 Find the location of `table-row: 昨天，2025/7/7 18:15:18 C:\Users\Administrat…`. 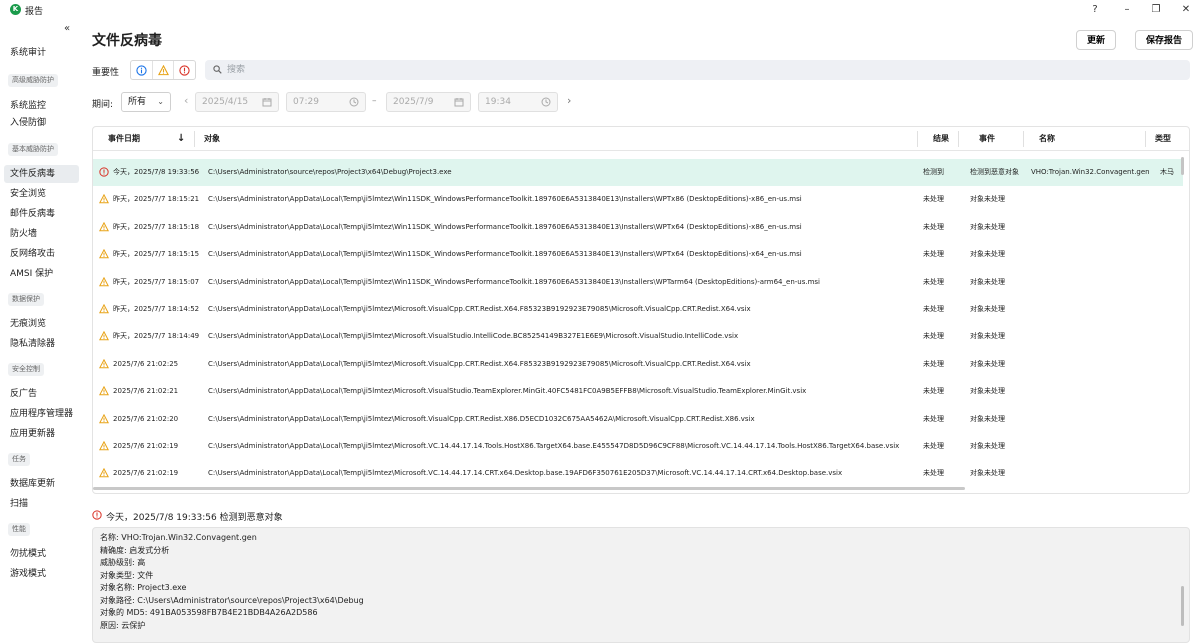

table-row: 昨天，2025/7/7 18:15:18 C:\Users\Administrat… is located at coordinates (638, 227).